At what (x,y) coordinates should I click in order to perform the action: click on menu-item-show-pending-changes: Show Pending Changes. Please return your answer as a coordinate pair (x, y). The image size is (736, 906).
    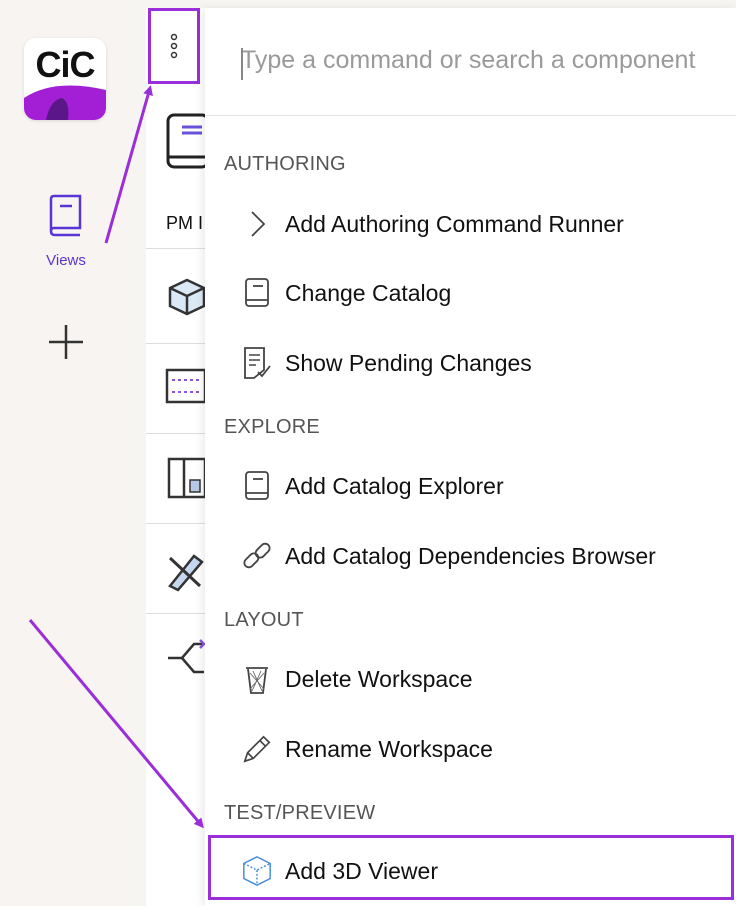
    Looking at the image, I should click on (488, 363).